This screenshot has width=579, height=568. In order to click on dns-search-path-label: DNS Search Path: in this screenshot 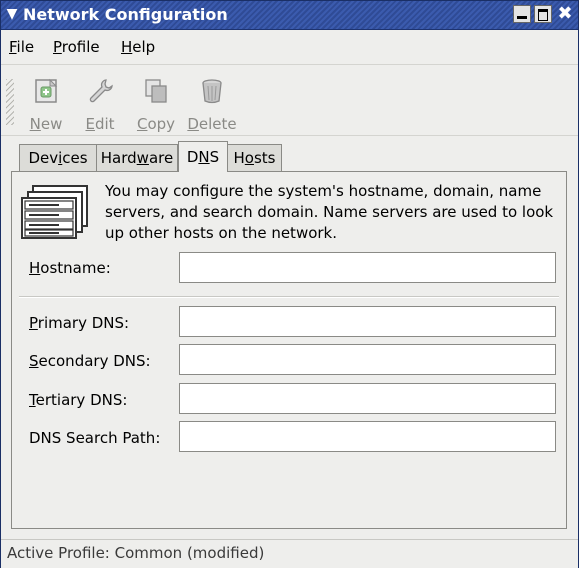, I will do `click(95, 438)`.